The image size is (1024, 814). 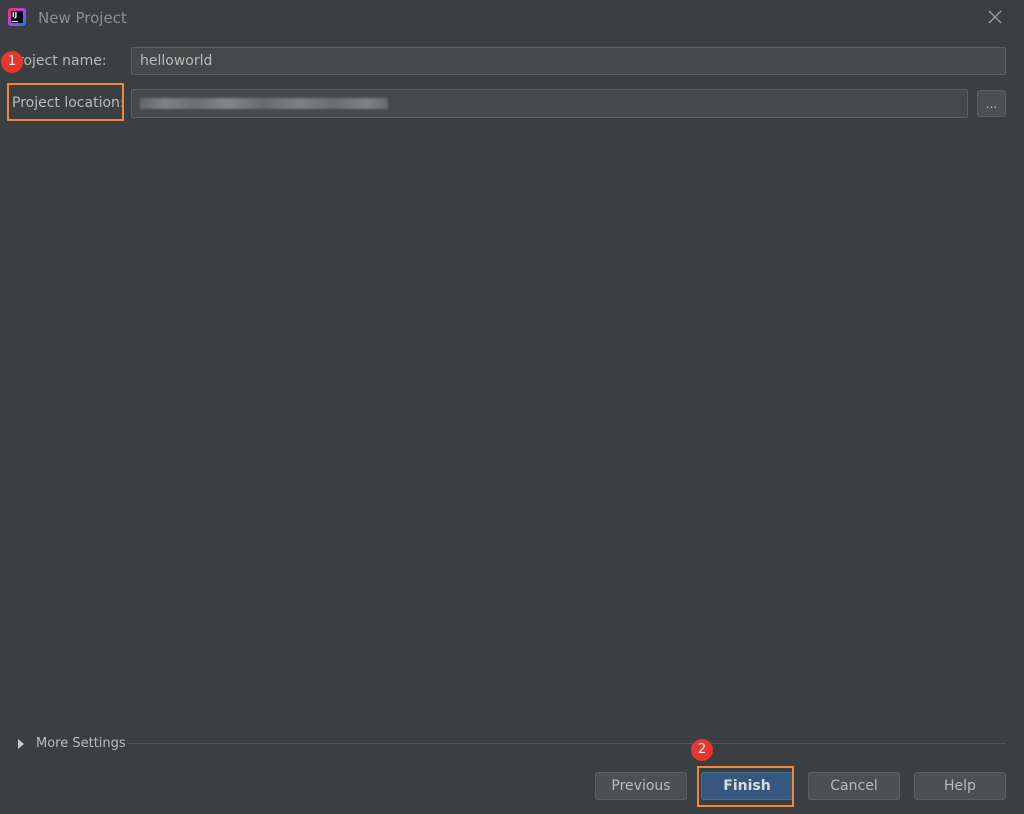 What do you see at coordinates (12, 62) in the screenshot?
I see `step-badge-1: 1` at bounding box center [12, 62].